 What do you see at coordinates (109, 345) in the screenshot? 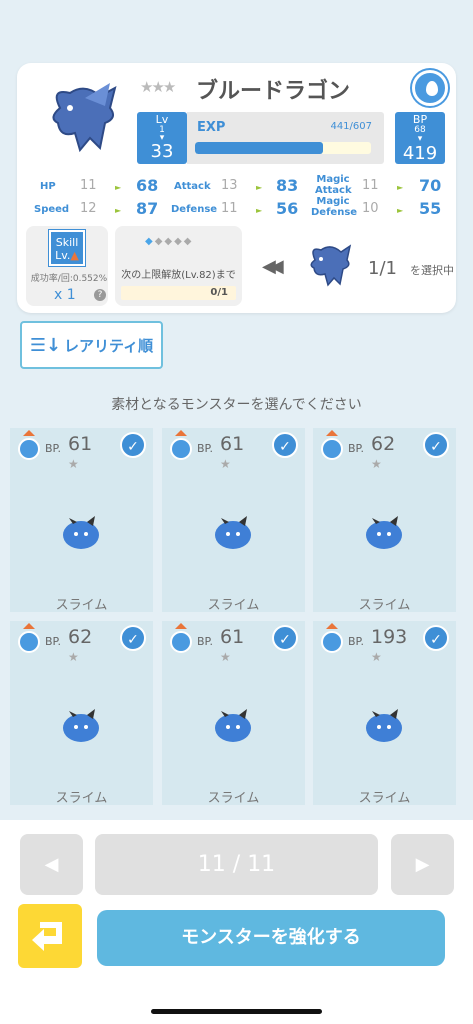
I see `sort-label: レアリティ順` at bounding box center [109, 345].